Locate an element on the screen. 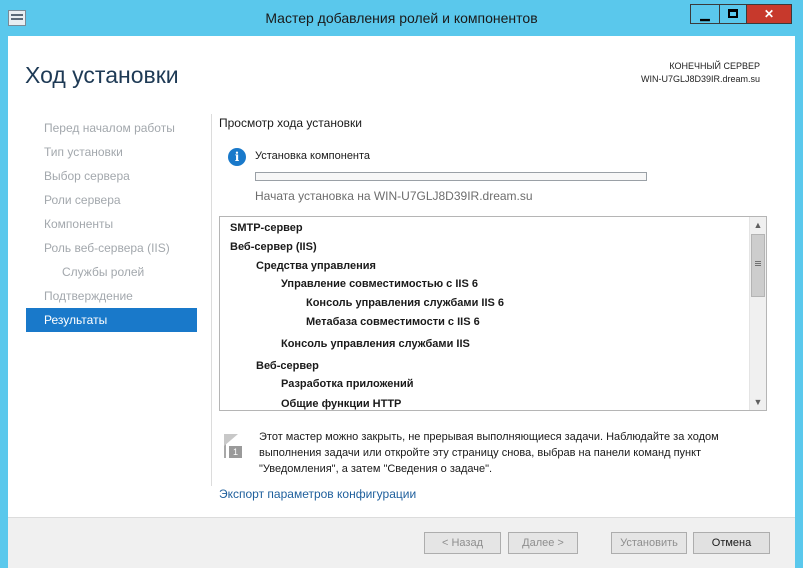 The width and height of the screenshot is (803, 568). nav-step-confirmation: Подтверждение is located at coordinates (88, 296).